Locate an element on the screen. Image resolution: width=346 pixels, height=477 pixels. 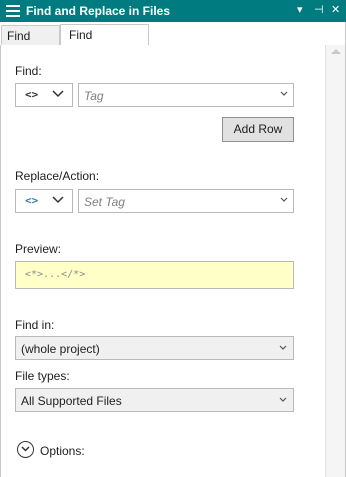
pin-icon: ⊣ is located at coordinates (319, 9).